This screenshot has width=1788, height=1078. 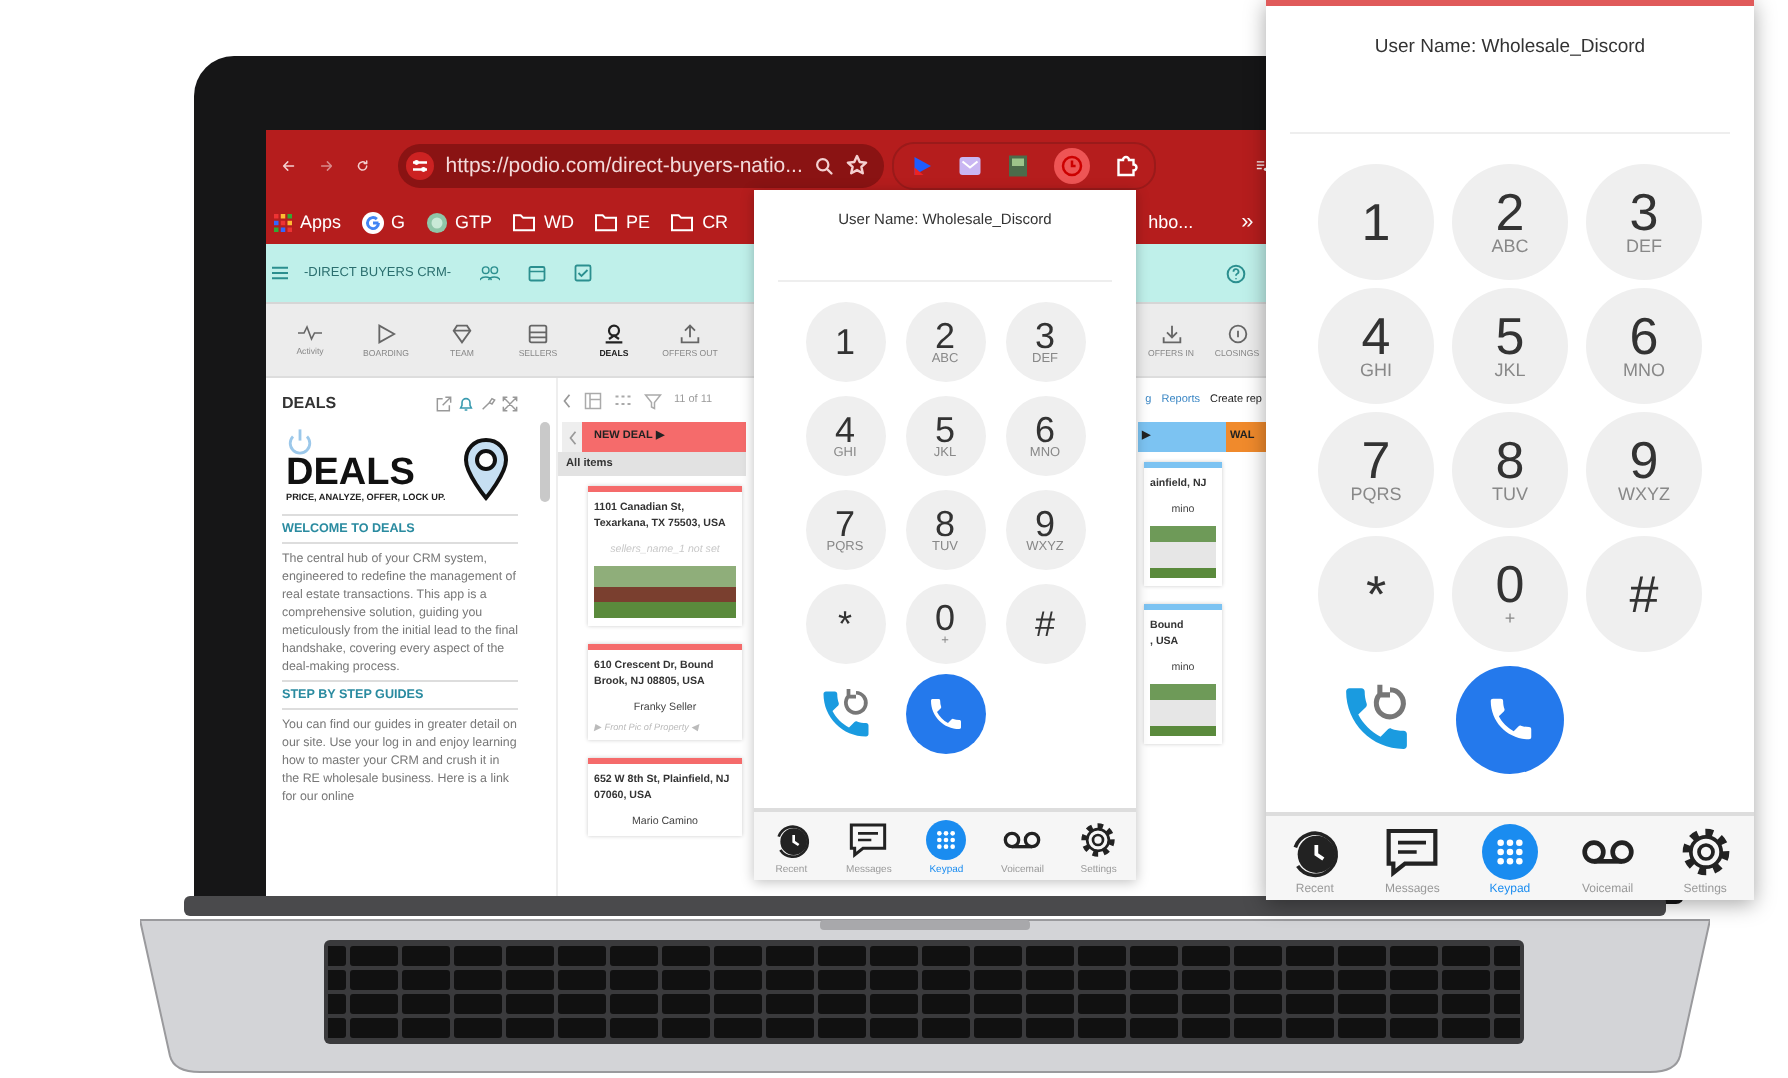 What do you see at coordinates (857, 165) in the screenshot?
I see `star-icon` at bounding box center [857, 165].